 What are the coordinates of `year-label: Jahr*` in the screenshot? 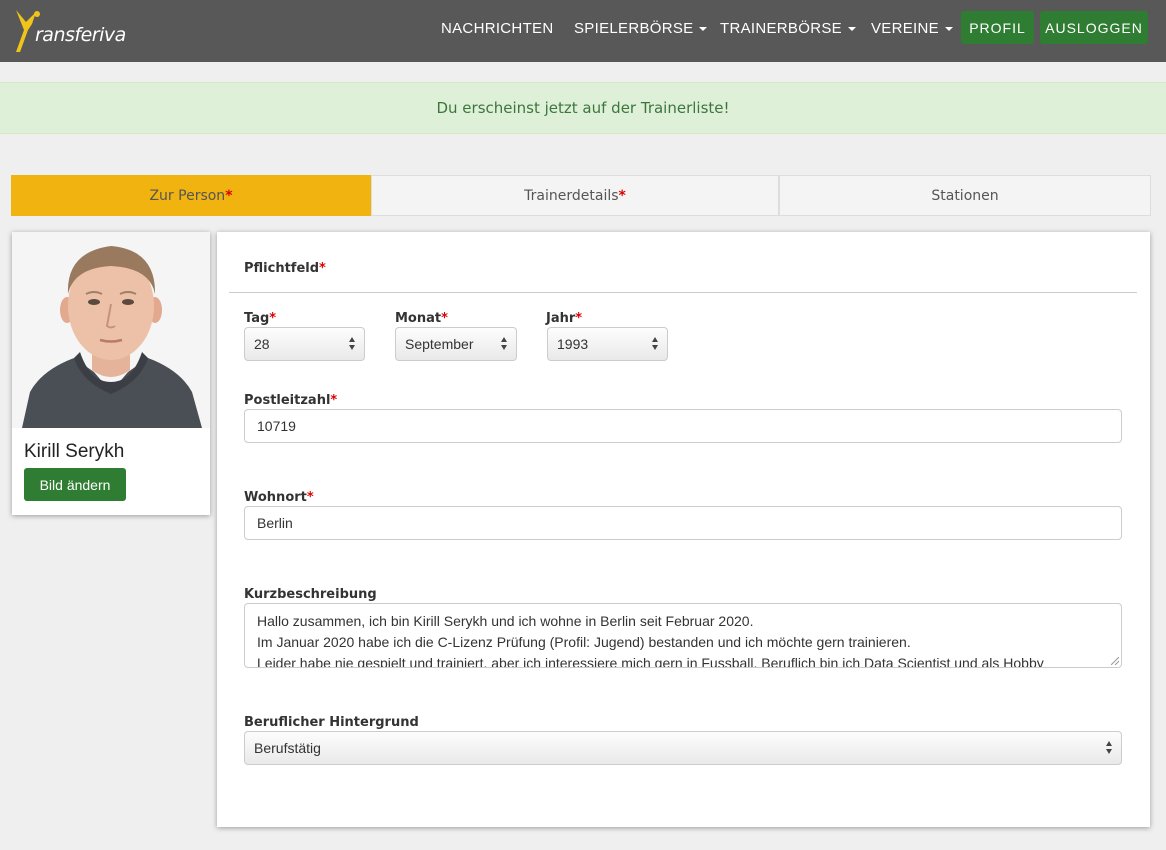 It's located at (564, 318).